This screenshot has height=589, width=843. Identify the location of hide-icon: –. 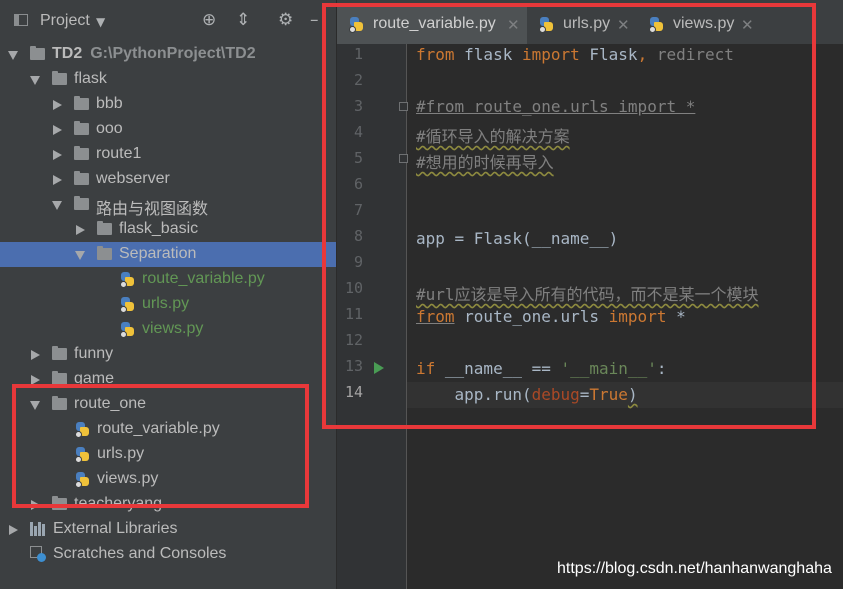
(314, 20).